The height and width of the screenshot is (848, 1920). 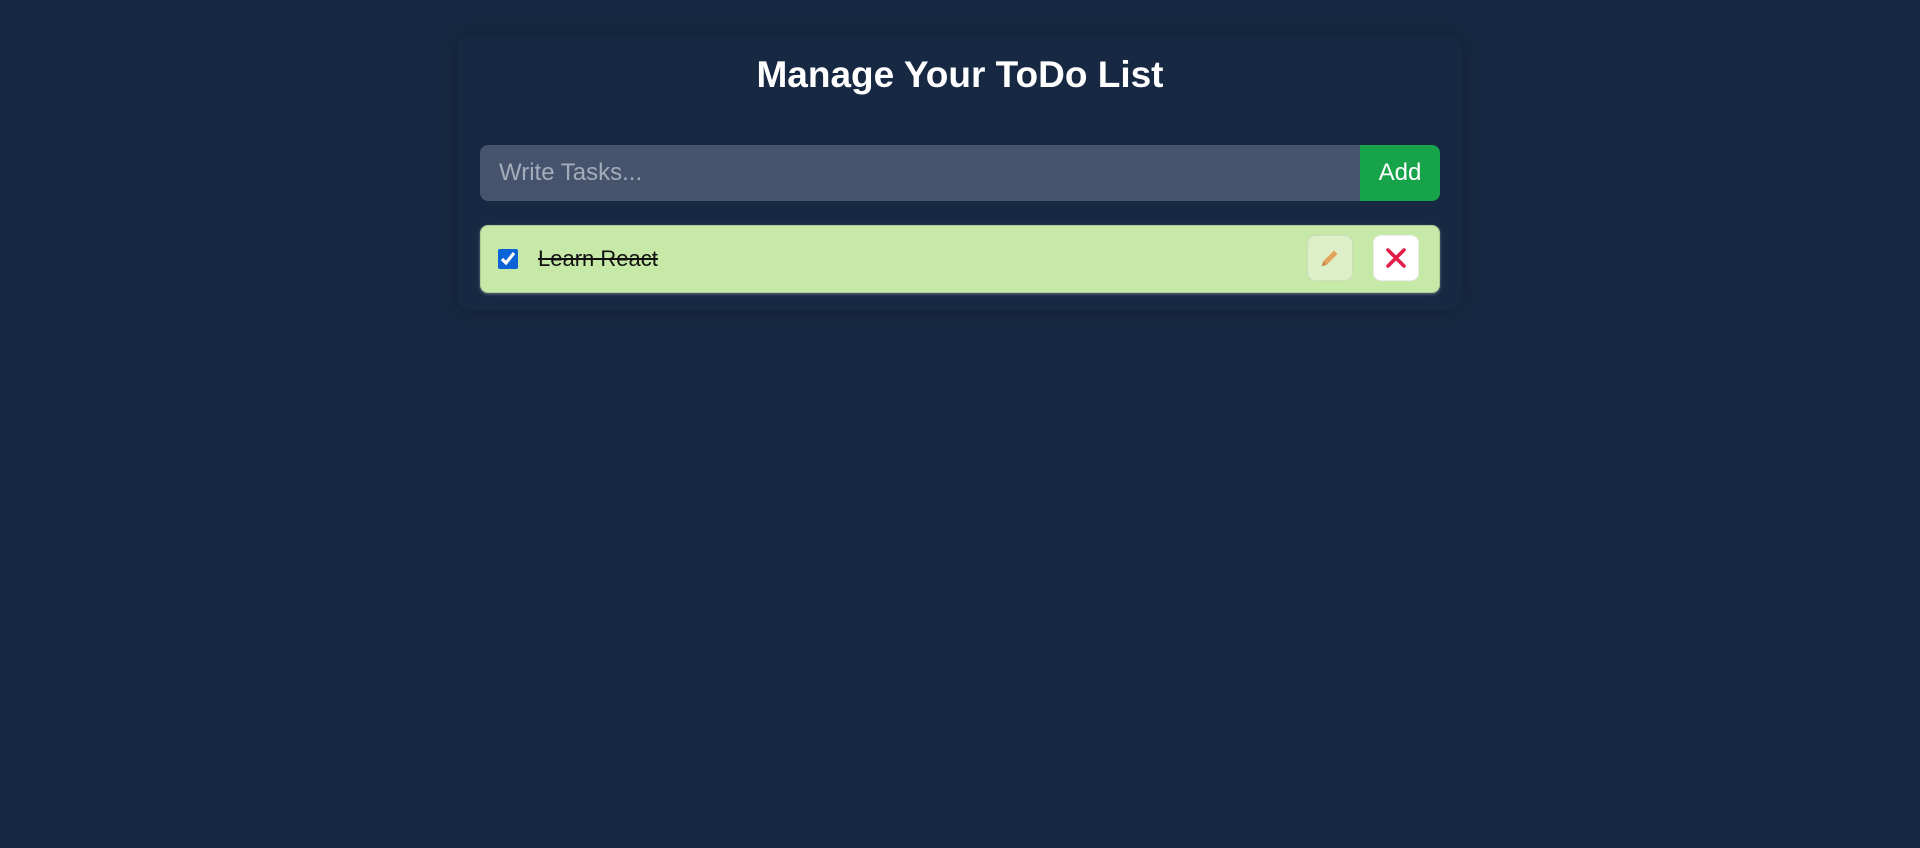 I want to click on todo-text: Learn React, so click(x=598, y=258).